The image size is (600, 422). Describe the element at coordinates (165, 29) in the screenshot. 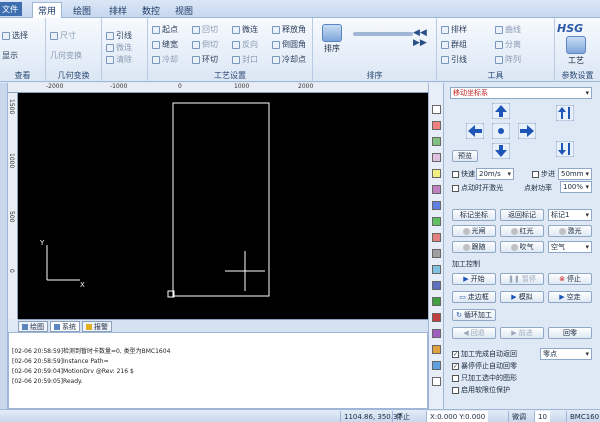

I see `start-point-button: 起点` at that location.